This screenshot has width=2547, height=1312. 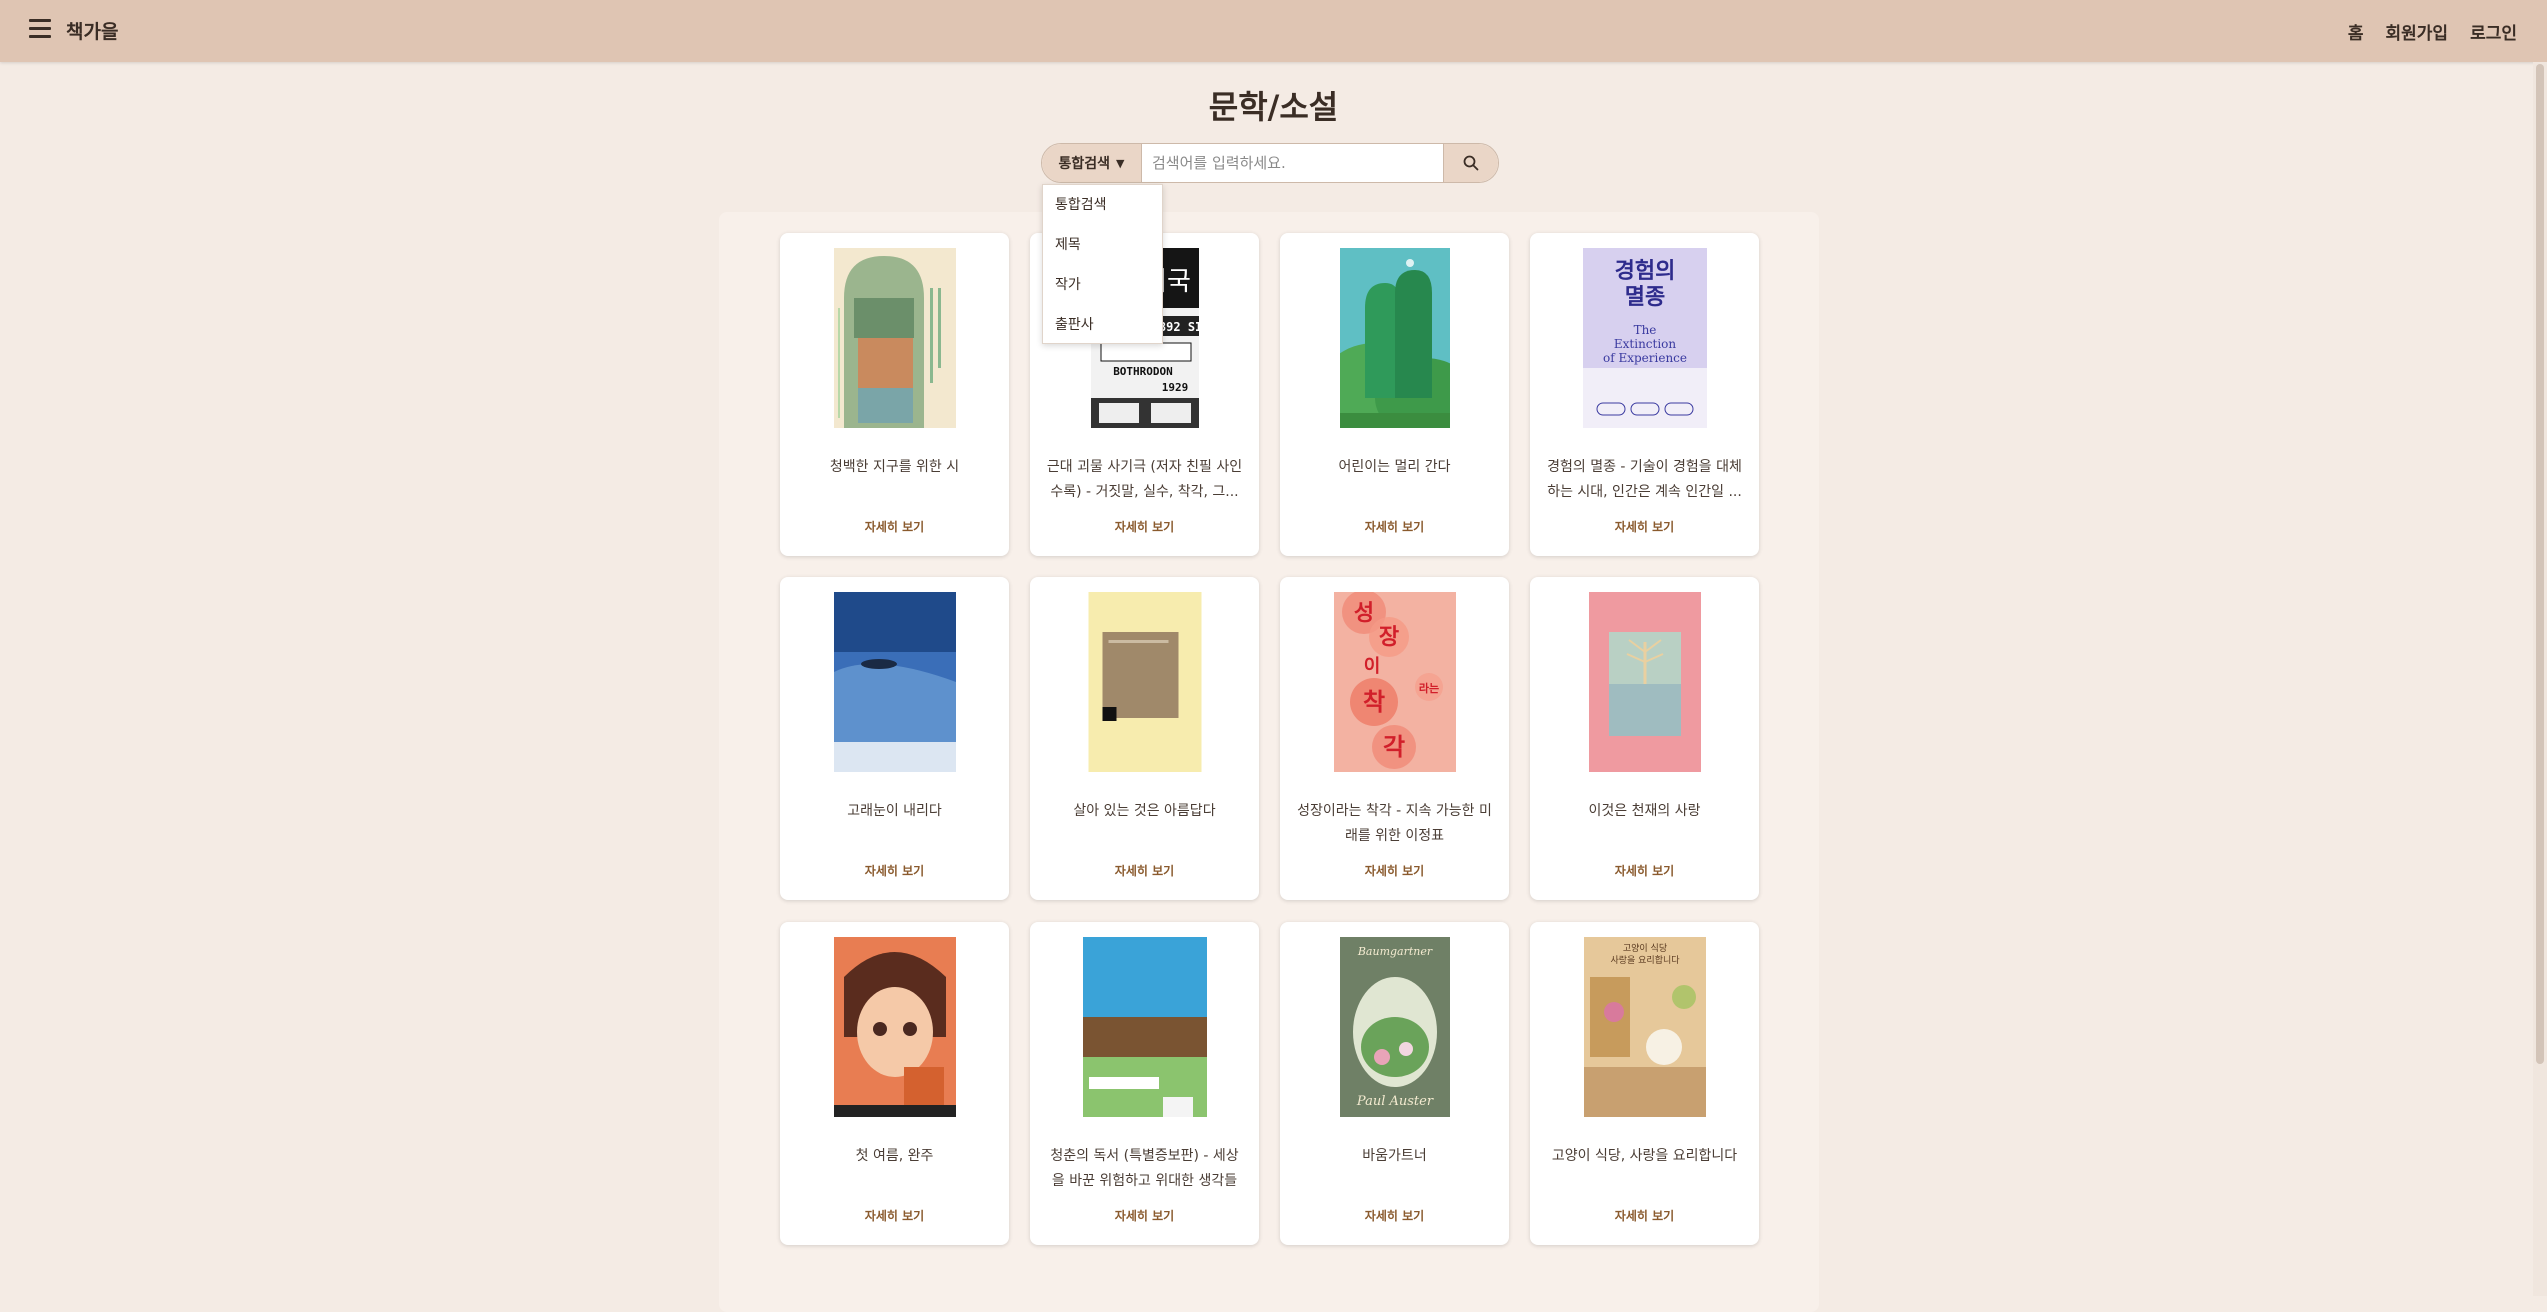 I want to click on cover-text: 라는, so click(x=1428, y=688).